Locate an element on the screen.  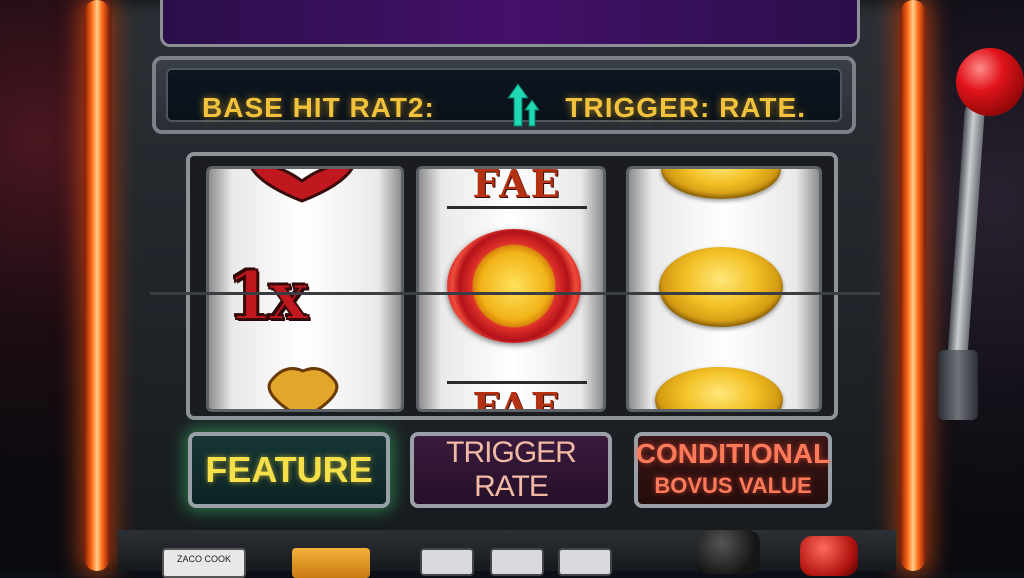
neon-tube-left is located at coordinates (97, 285).